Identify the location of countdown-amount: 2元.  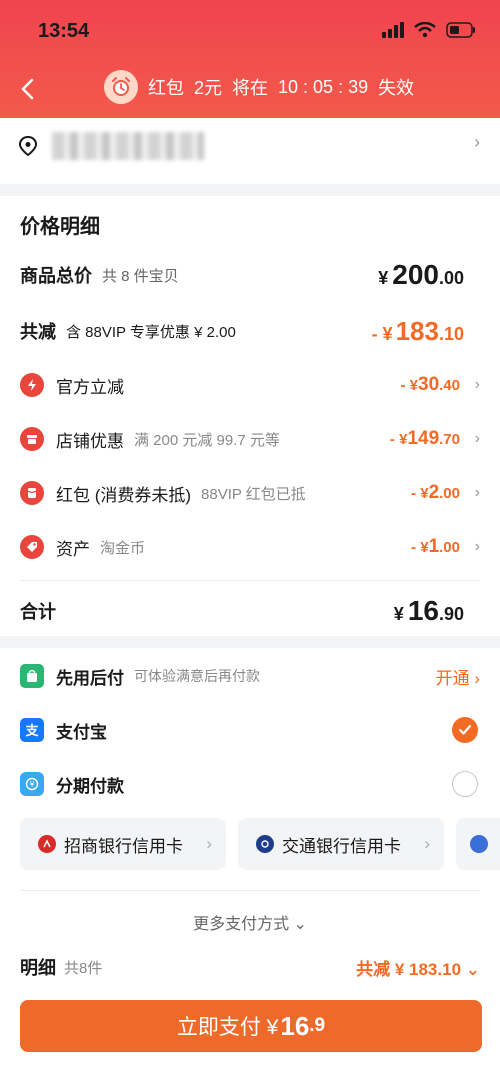
(208, 88).